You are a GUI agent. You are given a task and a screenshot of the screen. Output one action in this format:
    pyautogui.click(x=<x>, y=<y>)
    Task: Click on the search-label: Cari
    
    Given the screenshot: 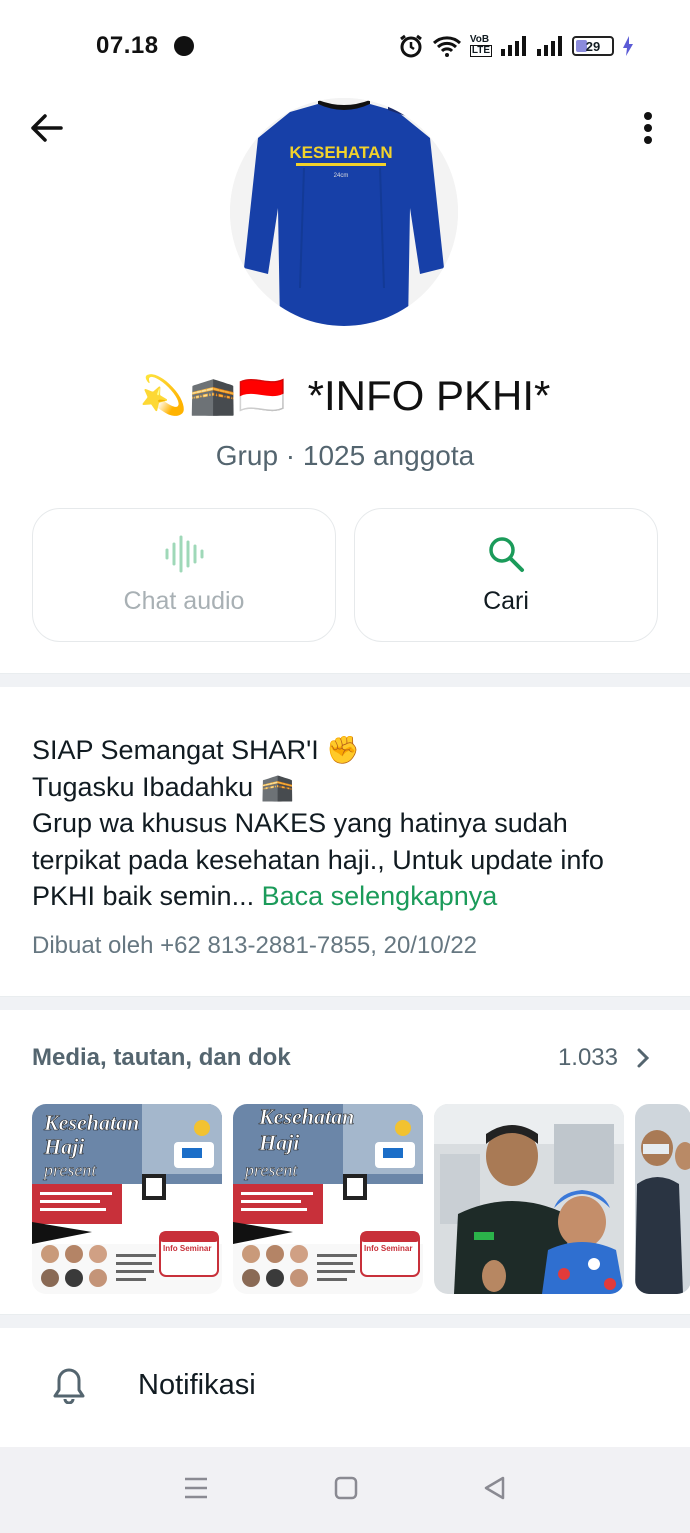 What is the action you would take?
    pyautogui.click(x=506, y=600)
    